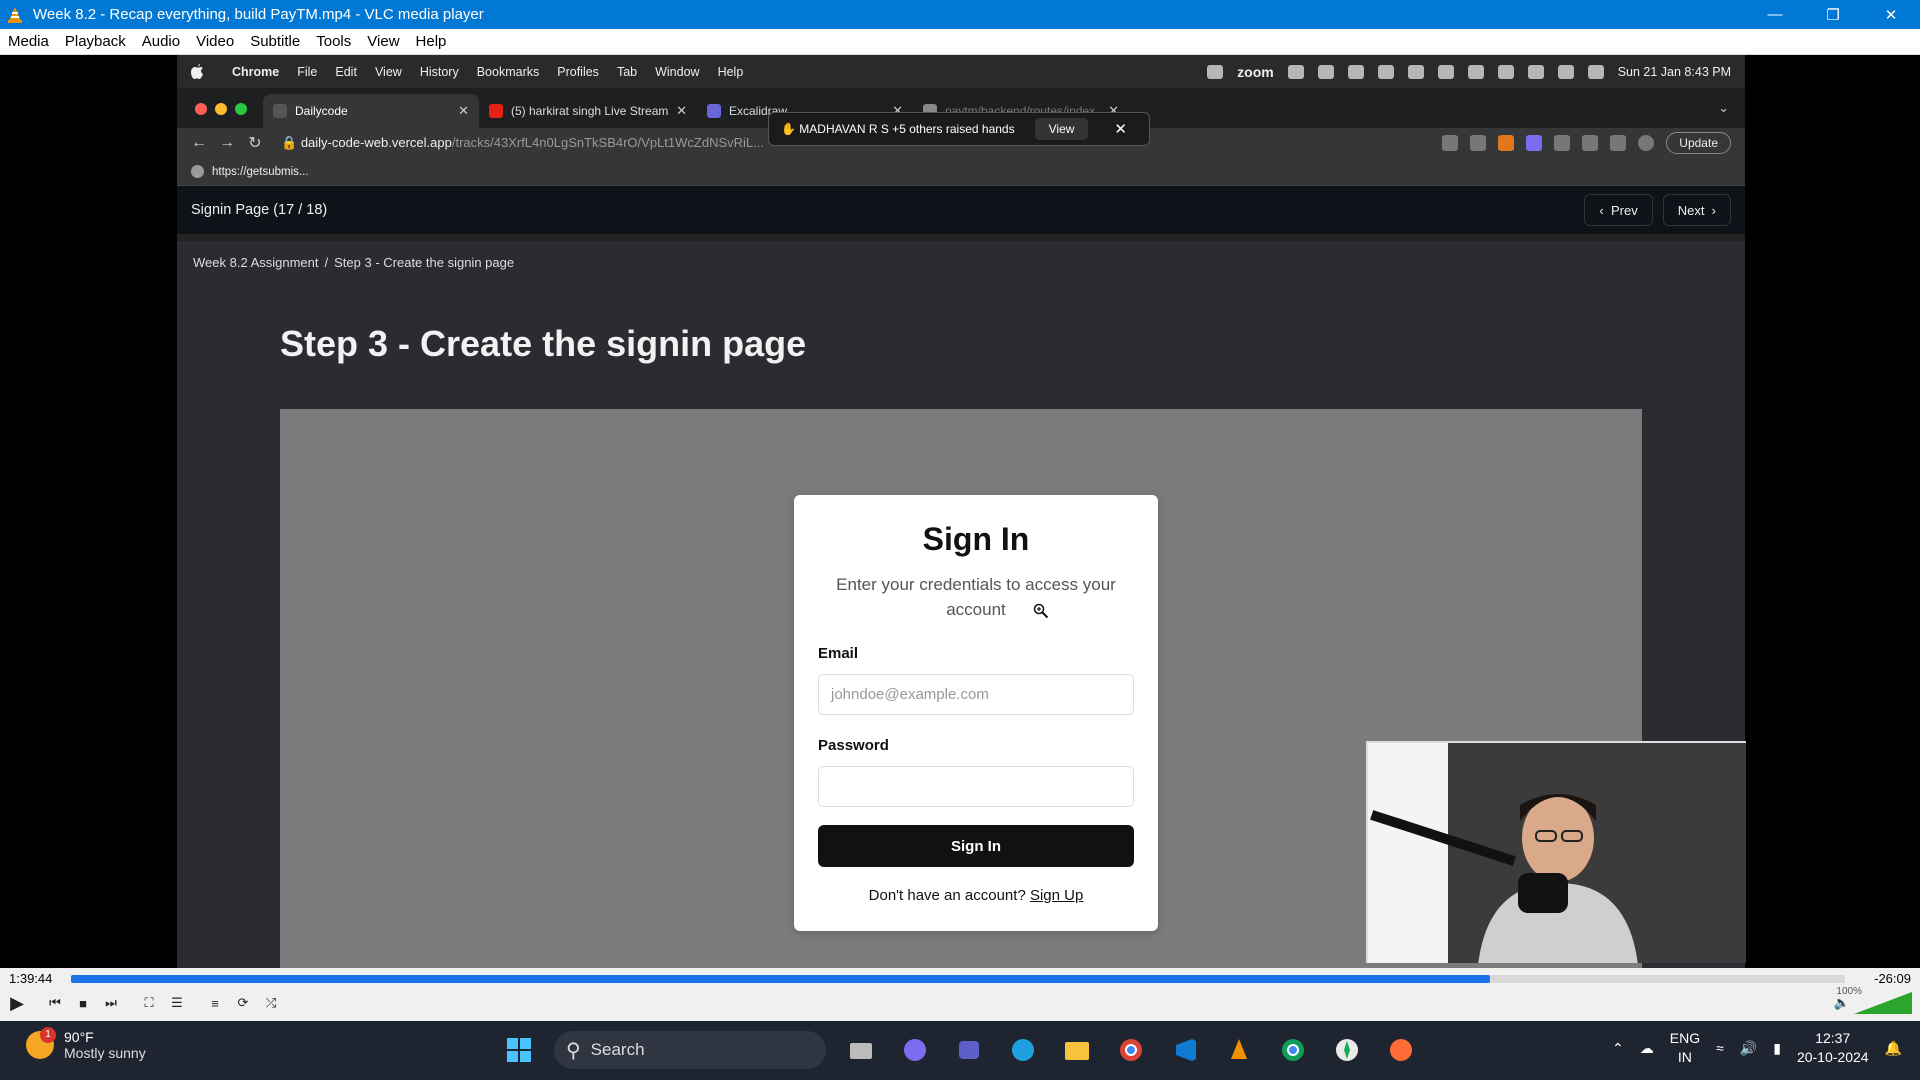 Image resolution: width=1920 pixels, height=1080 pixels. I want to click on volume-control: 100% 🔈, so click(1873, 1000).